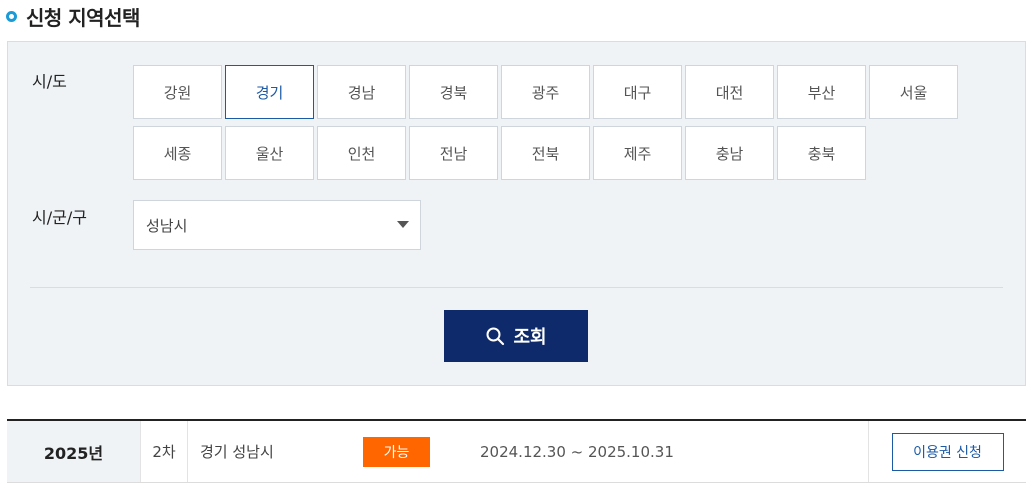 Image resolution: width=1034 pixels, height=494 pixels. What do you see at coordinates (403, 224) in the screenshot?
I see `chevron-down-icon` at bounding box center [403, 224].